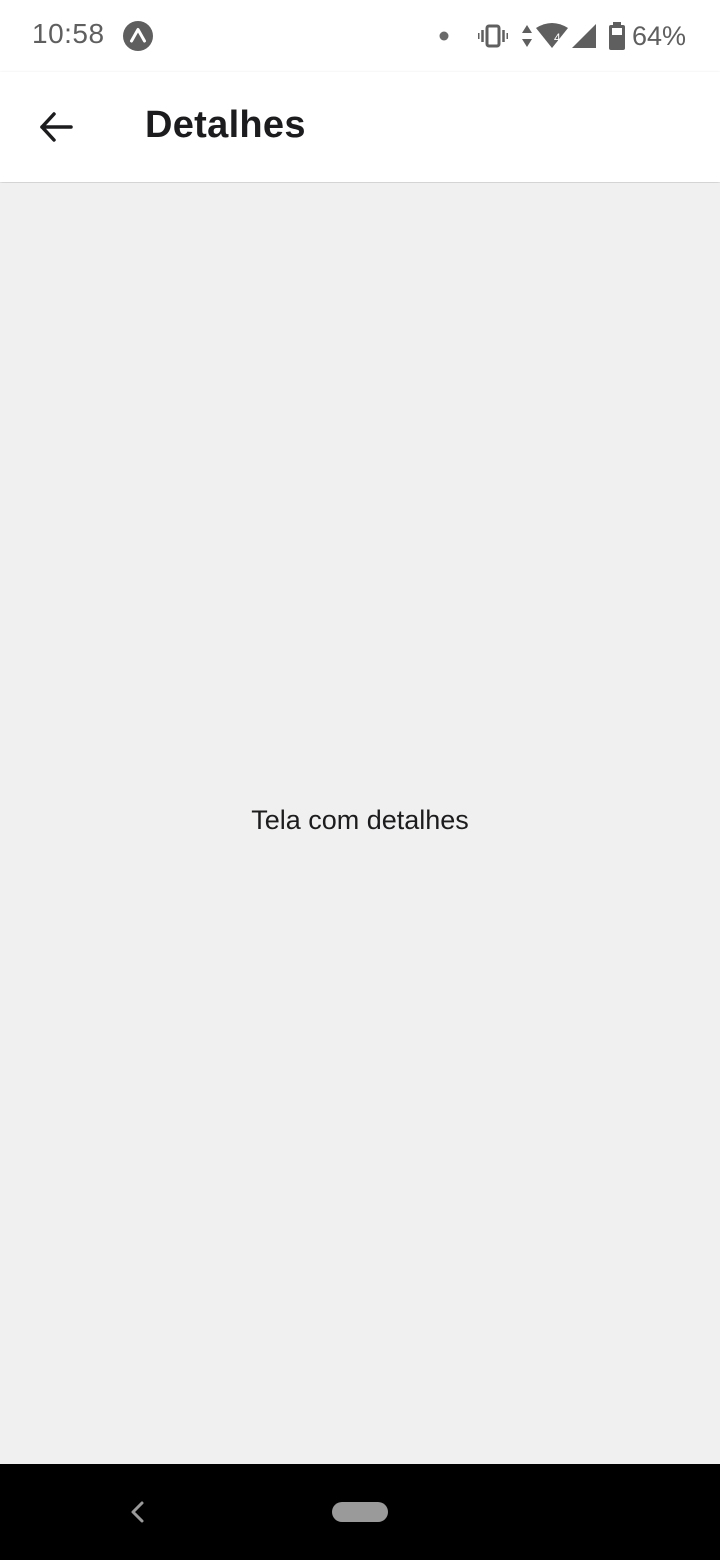  Describe the element at coordinates (360, 36) in the screenshot. I see `status-bar: 10:58 4 64%` at that location.